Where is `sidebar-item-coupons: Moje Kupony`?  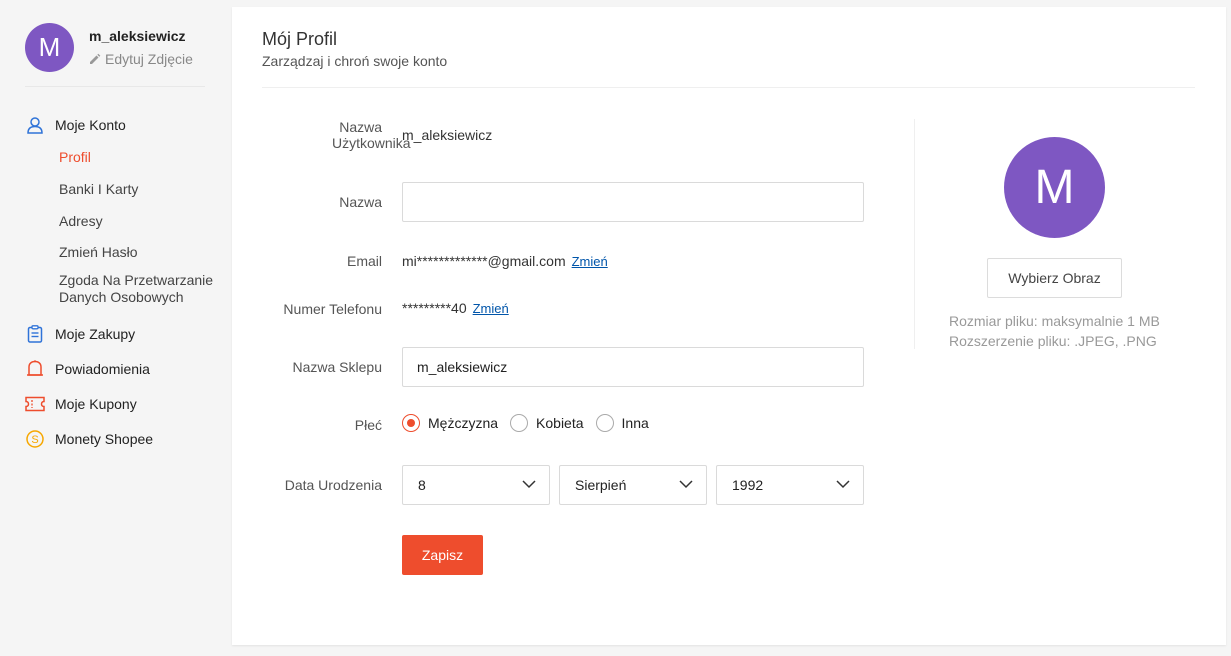
sidebar-item-coupons: Moje Kupony is located at coordinates (125, 404).